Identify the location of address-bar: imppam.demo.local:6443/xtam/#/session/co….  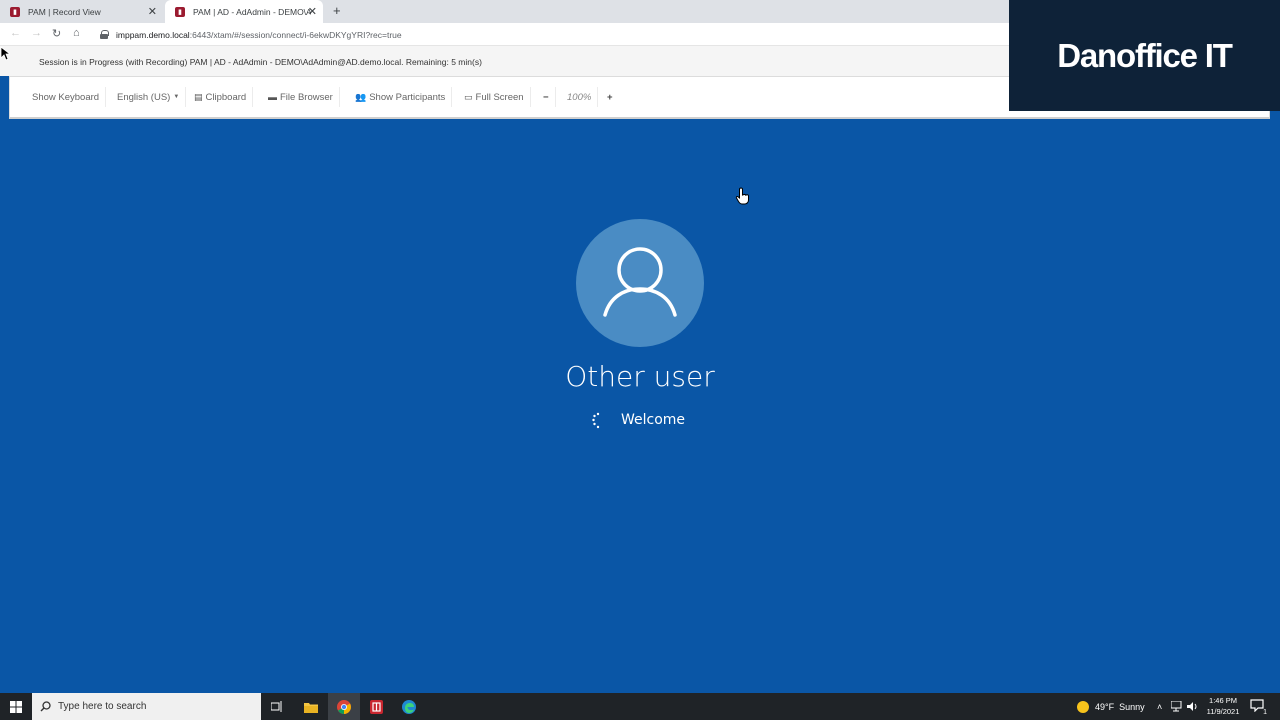
(565, 34).